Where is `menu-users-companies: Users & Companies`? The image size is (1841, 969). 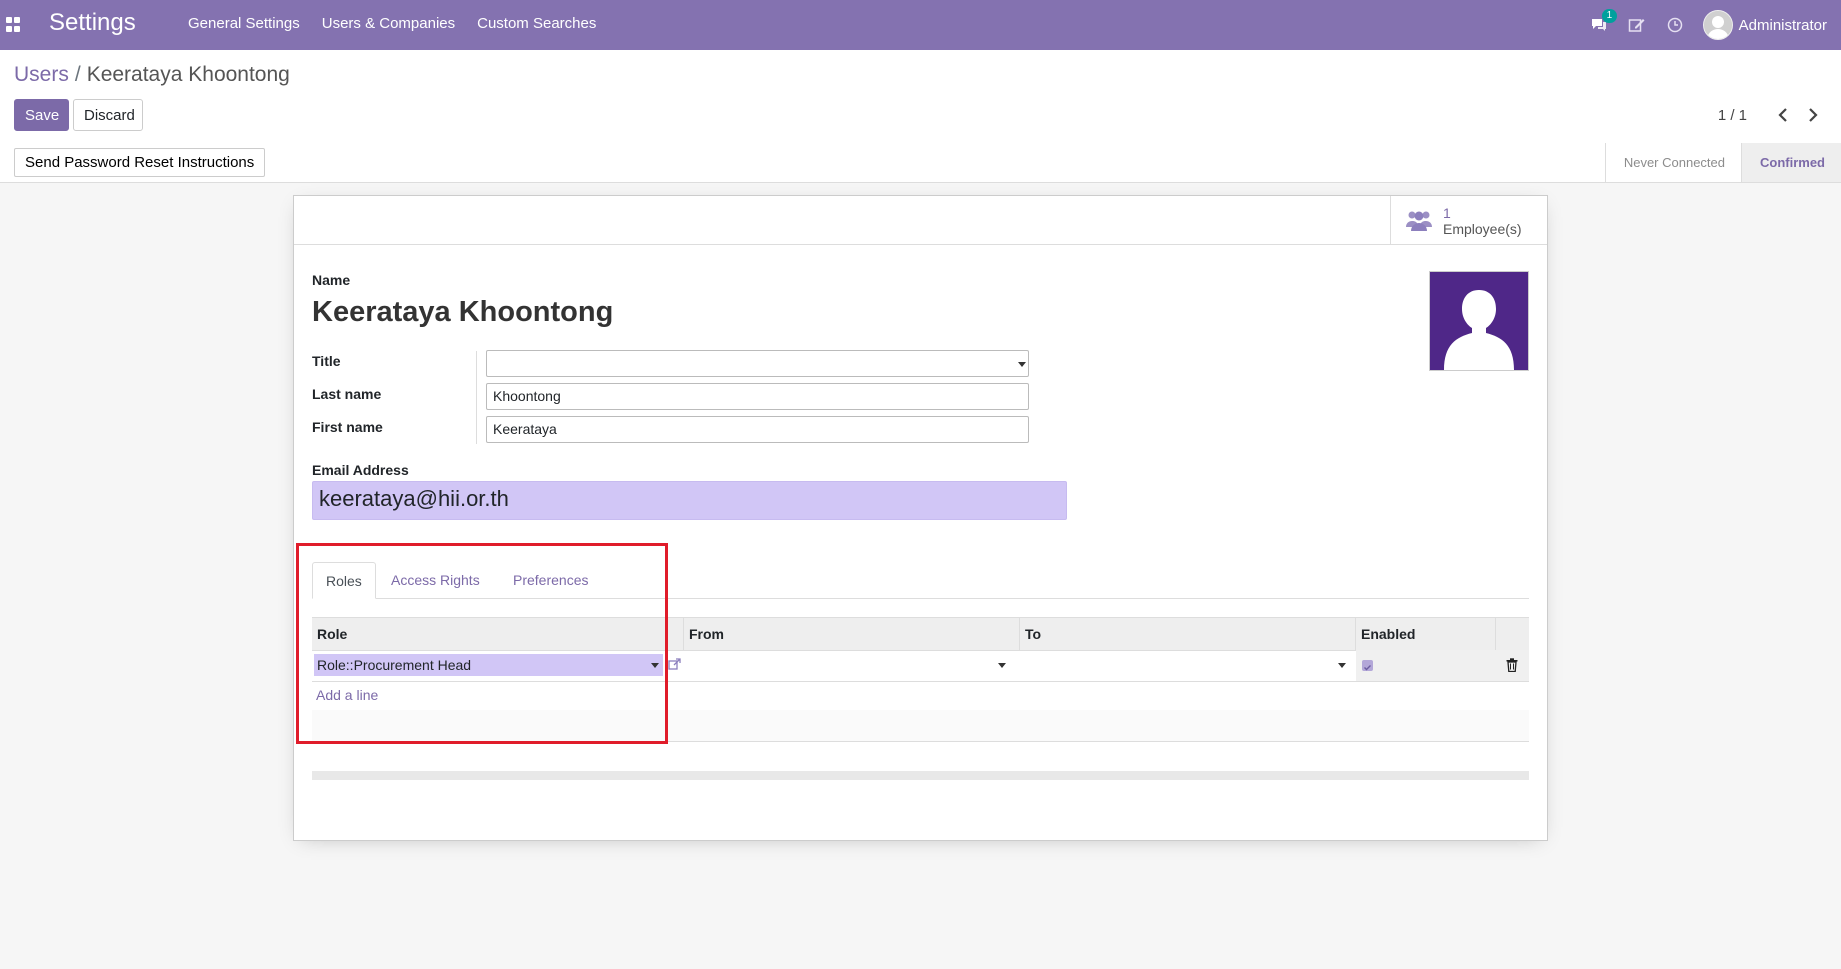 menu-users-companies: Users & Companies is located at coordinates (388, 23).